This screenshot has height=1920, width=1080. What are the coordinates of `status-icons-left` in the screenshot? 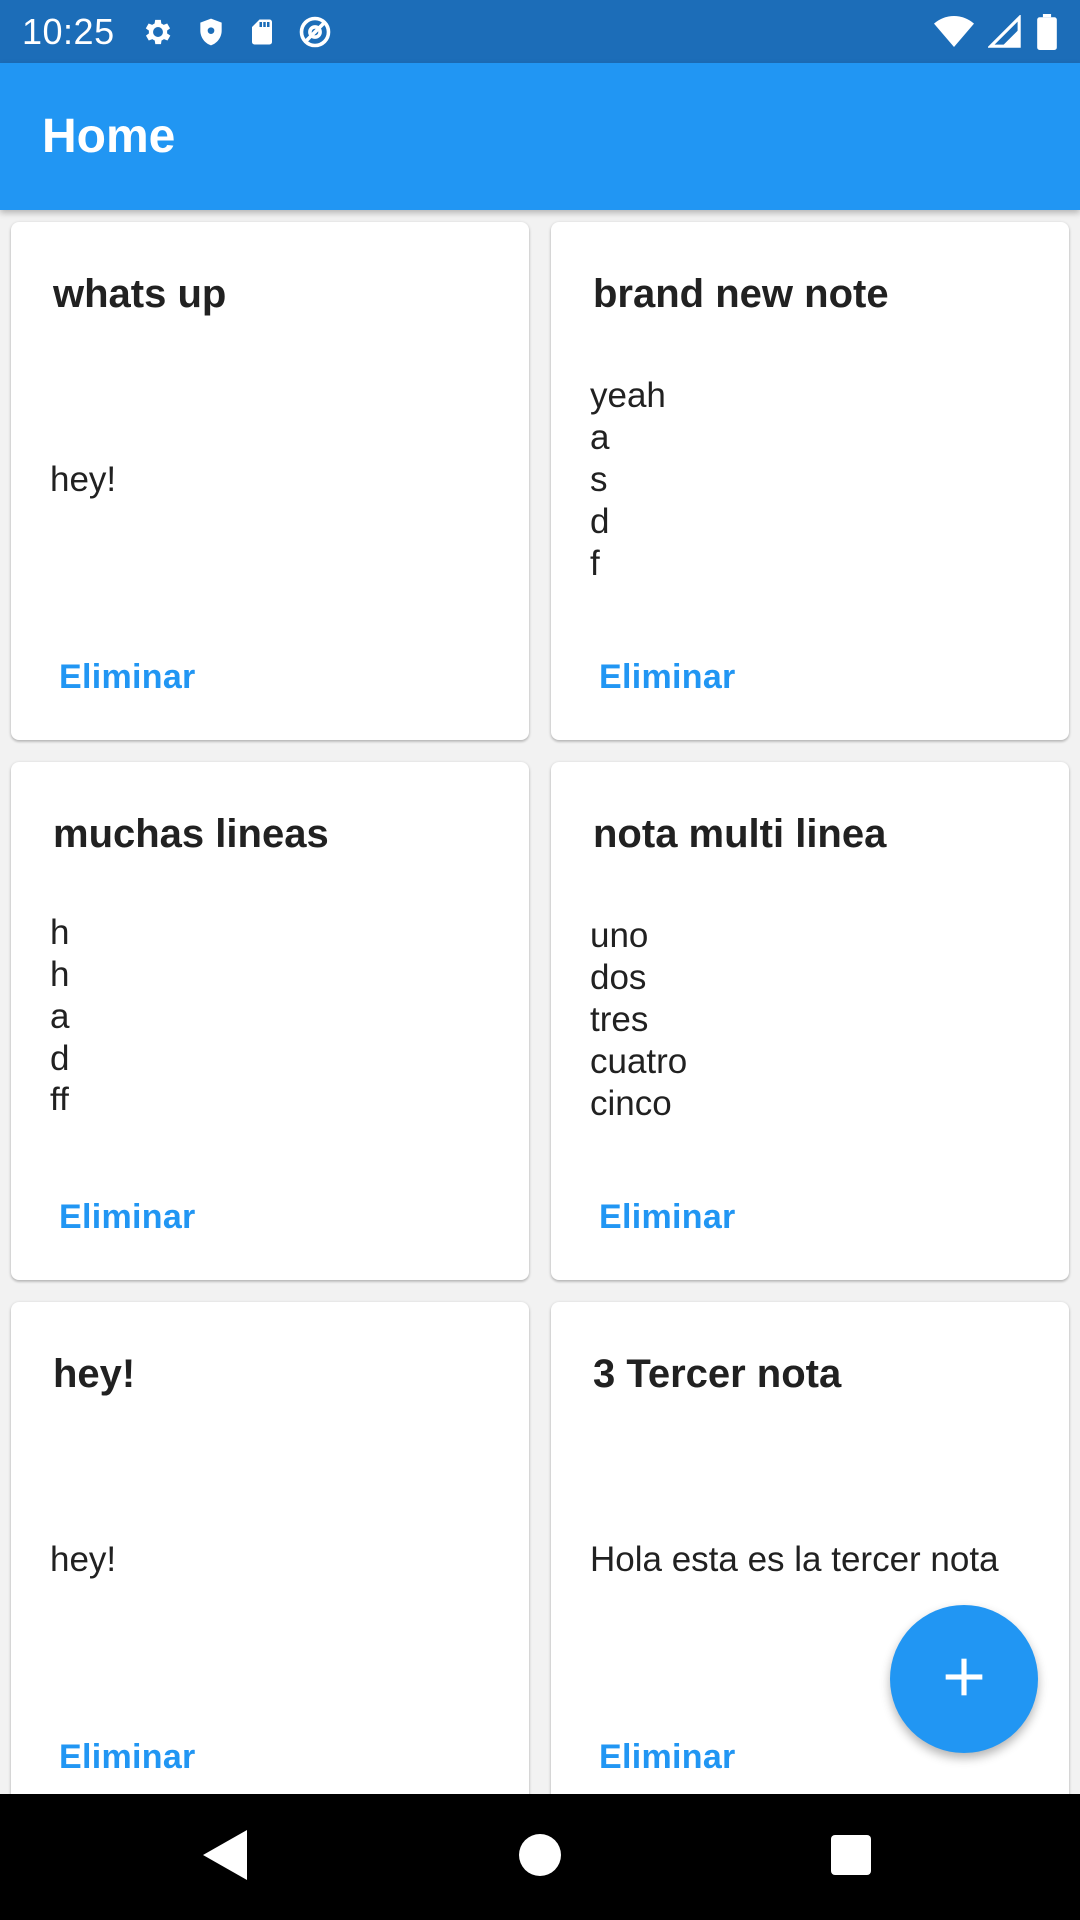 It's located at (237, 32).